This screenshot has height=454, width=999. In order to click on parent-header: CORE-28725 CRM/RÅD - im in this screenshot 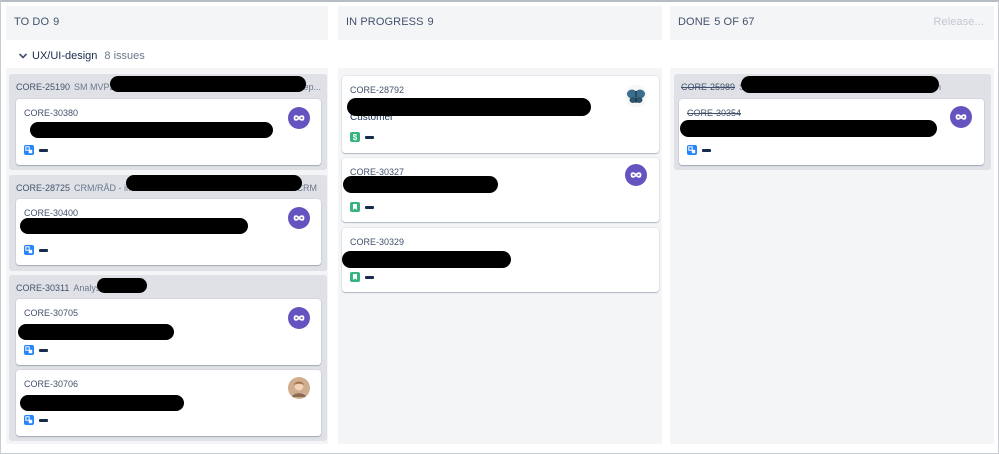, I will do `click(75, 188)`.